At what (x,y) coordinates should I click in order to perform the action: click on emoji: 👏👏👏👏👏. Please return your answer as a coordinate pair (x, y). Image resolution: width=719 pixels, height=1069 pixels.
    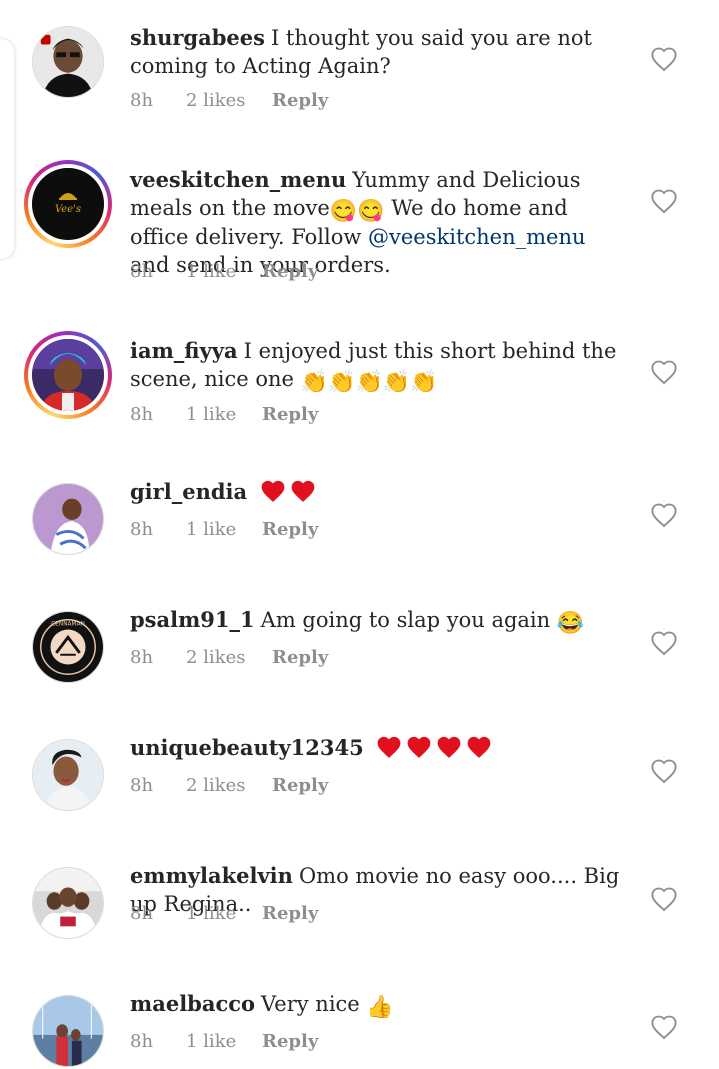
    Looking at the image, I should click on (369, 382).